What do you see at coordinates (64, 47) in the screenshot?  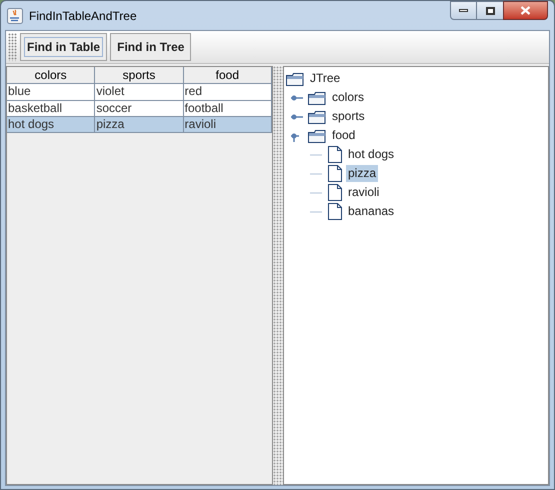 I see `toolbar-button: Find in Table` at bounding box center [64, 47].